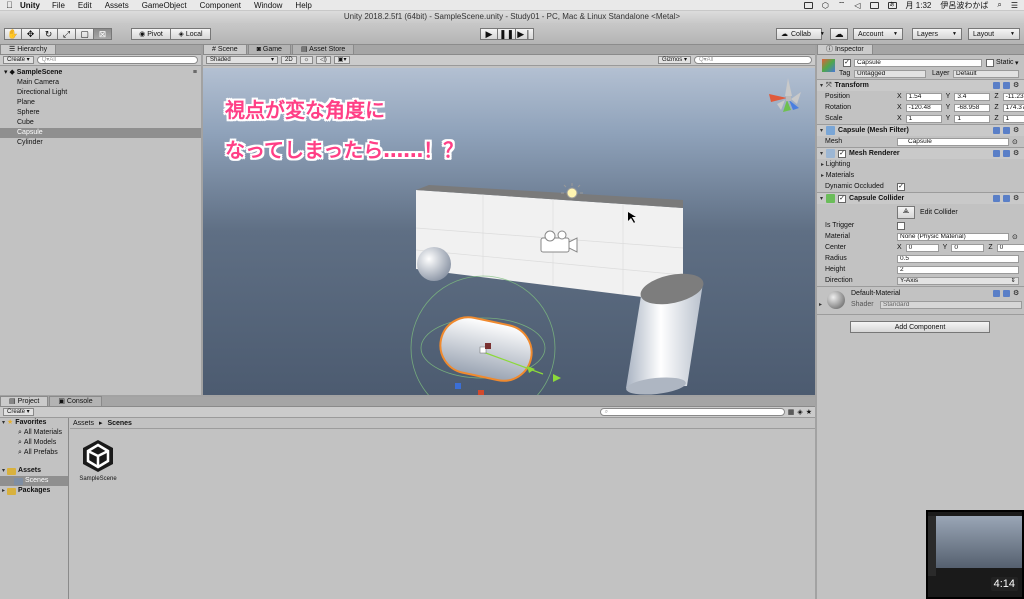 This screenshot has width=1024, height=599. What do you see at coordinates (323, 60) in the screenshot?
I see `audio-toggle-icon: ◁)` at bounding box center [323, 60].